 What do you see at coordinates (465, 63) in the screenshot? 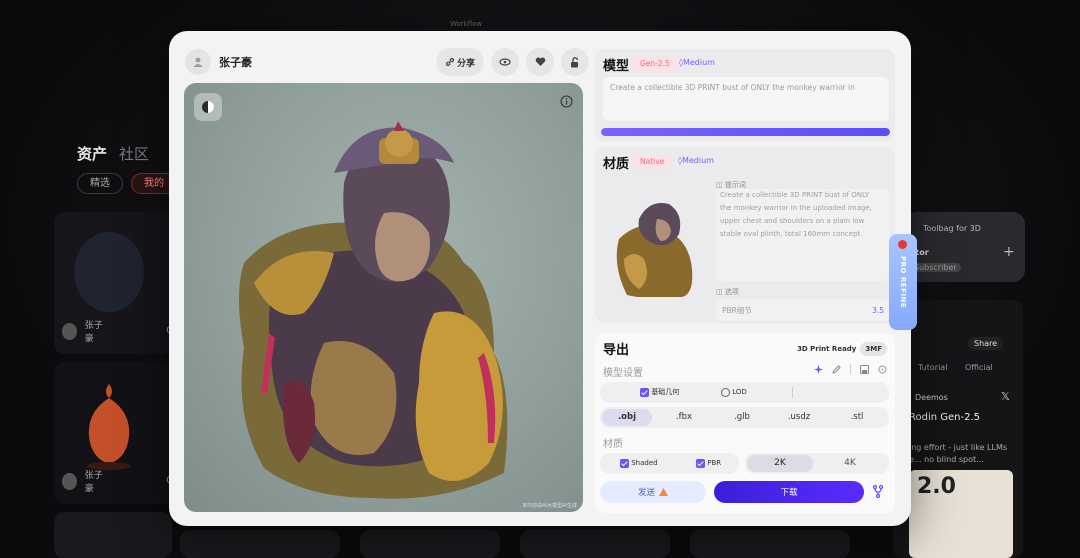
I see `share-label: 分享` at bounding box center [465, 63].